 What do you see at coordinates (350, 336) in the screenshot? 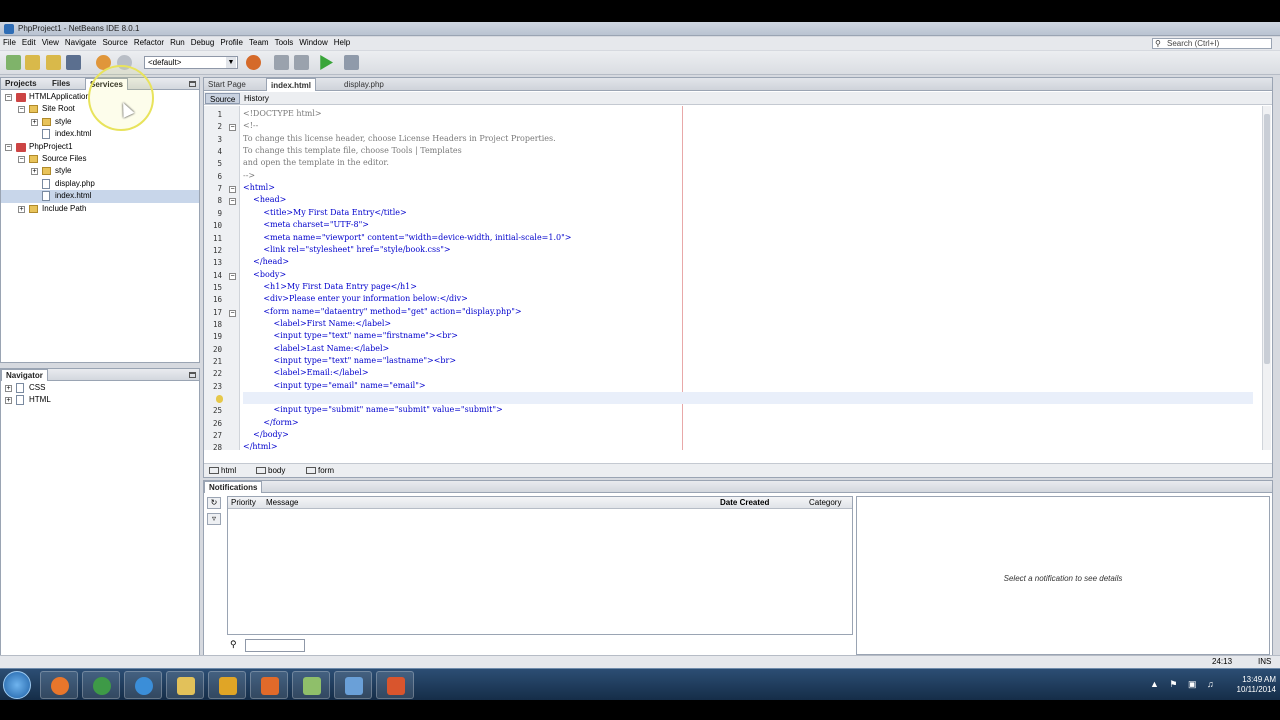
I see `code-line: <input type="text" name="firstname"><br>` at bounding box center [350, 336].